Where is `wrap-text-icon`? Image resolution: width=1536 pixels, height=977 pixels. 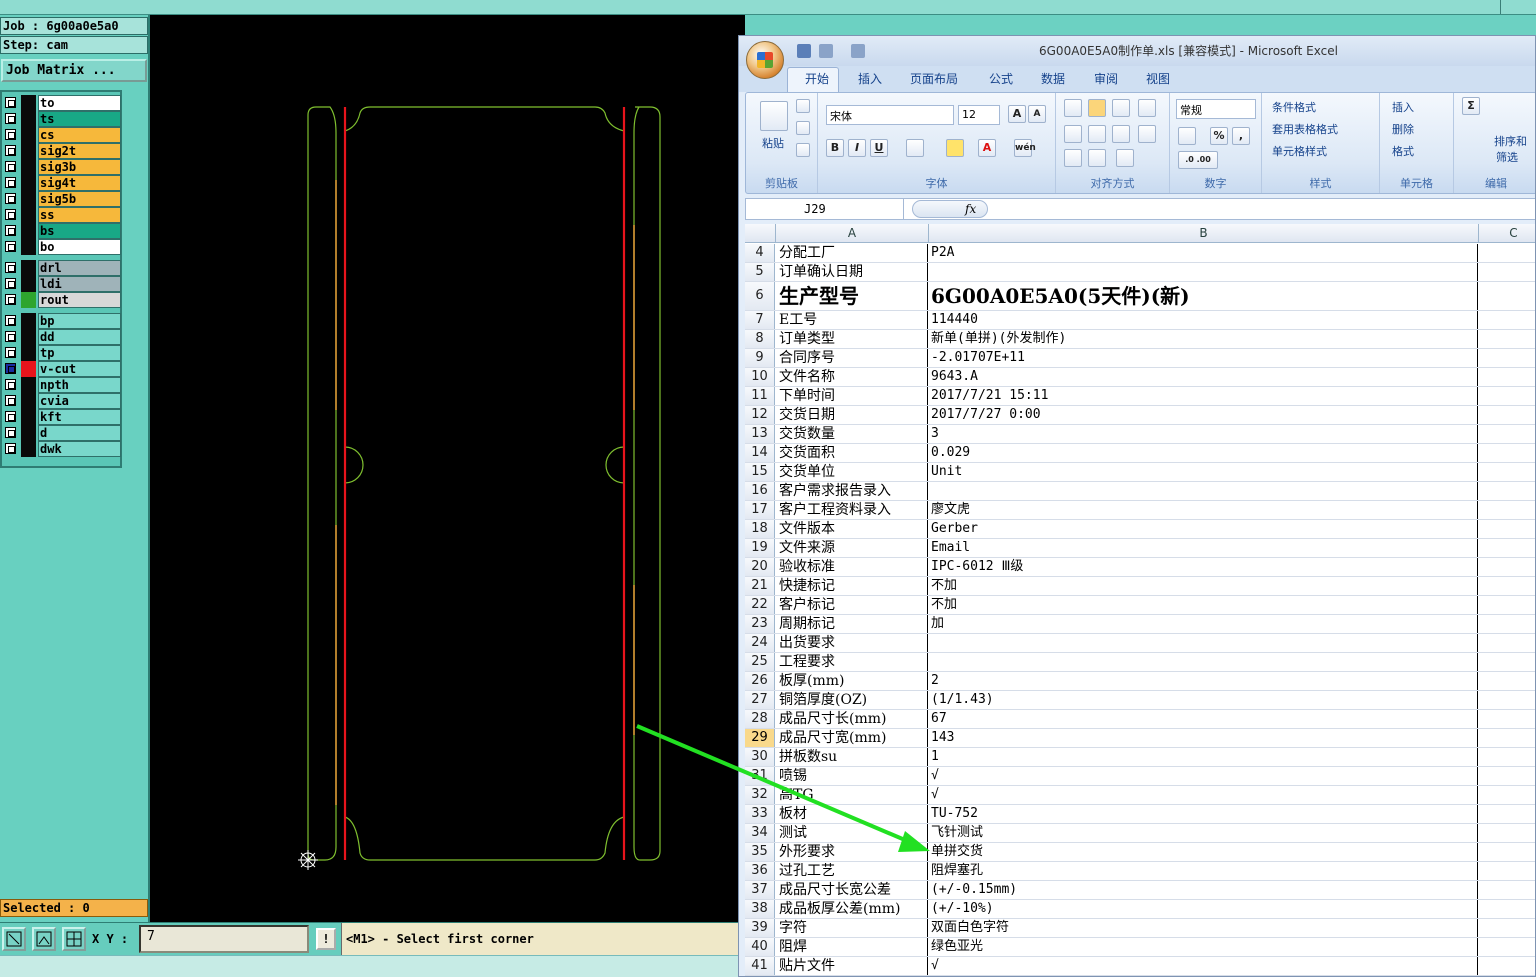
wrap-text-icon is located at coordinates (1147, 108).